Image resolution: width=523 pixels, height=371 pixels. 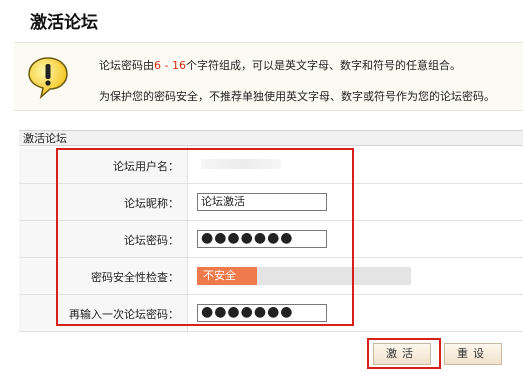 What do you see at coordinates (151, 240) in the screenshot?
I see `password-label: 论坛密码：` at bounding box center [151, 240].